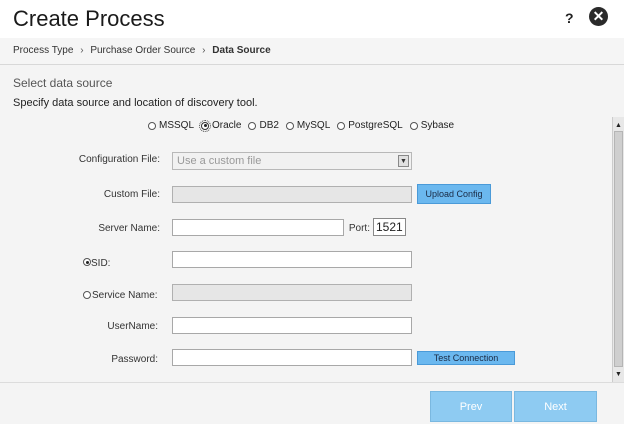  I want to click on prev-button: Prev, so click(471, 406).